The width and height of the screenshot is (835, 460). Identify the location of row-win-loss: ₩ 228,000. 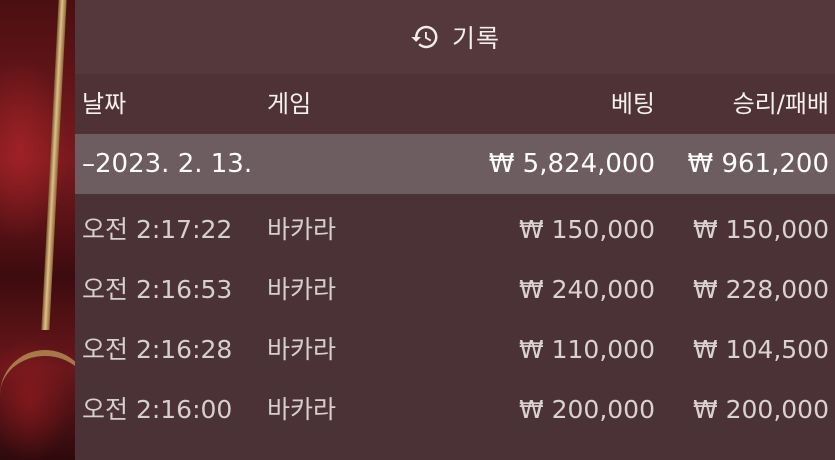
(760, 289).